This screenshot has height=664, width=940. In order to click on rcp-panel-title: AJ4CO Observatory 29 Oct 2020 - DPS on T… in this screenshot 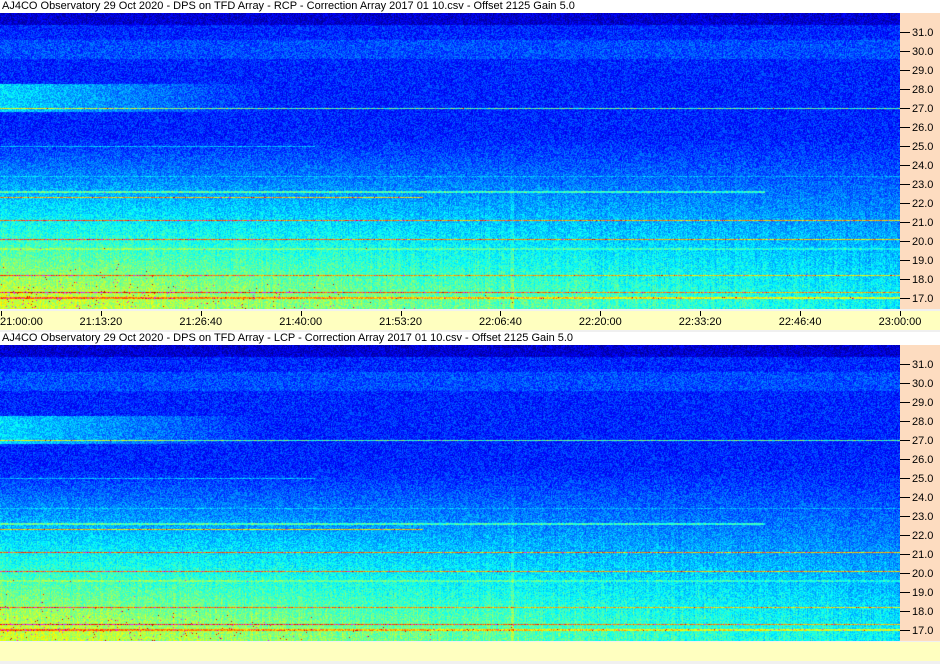, I will do `click(470, 6)`.